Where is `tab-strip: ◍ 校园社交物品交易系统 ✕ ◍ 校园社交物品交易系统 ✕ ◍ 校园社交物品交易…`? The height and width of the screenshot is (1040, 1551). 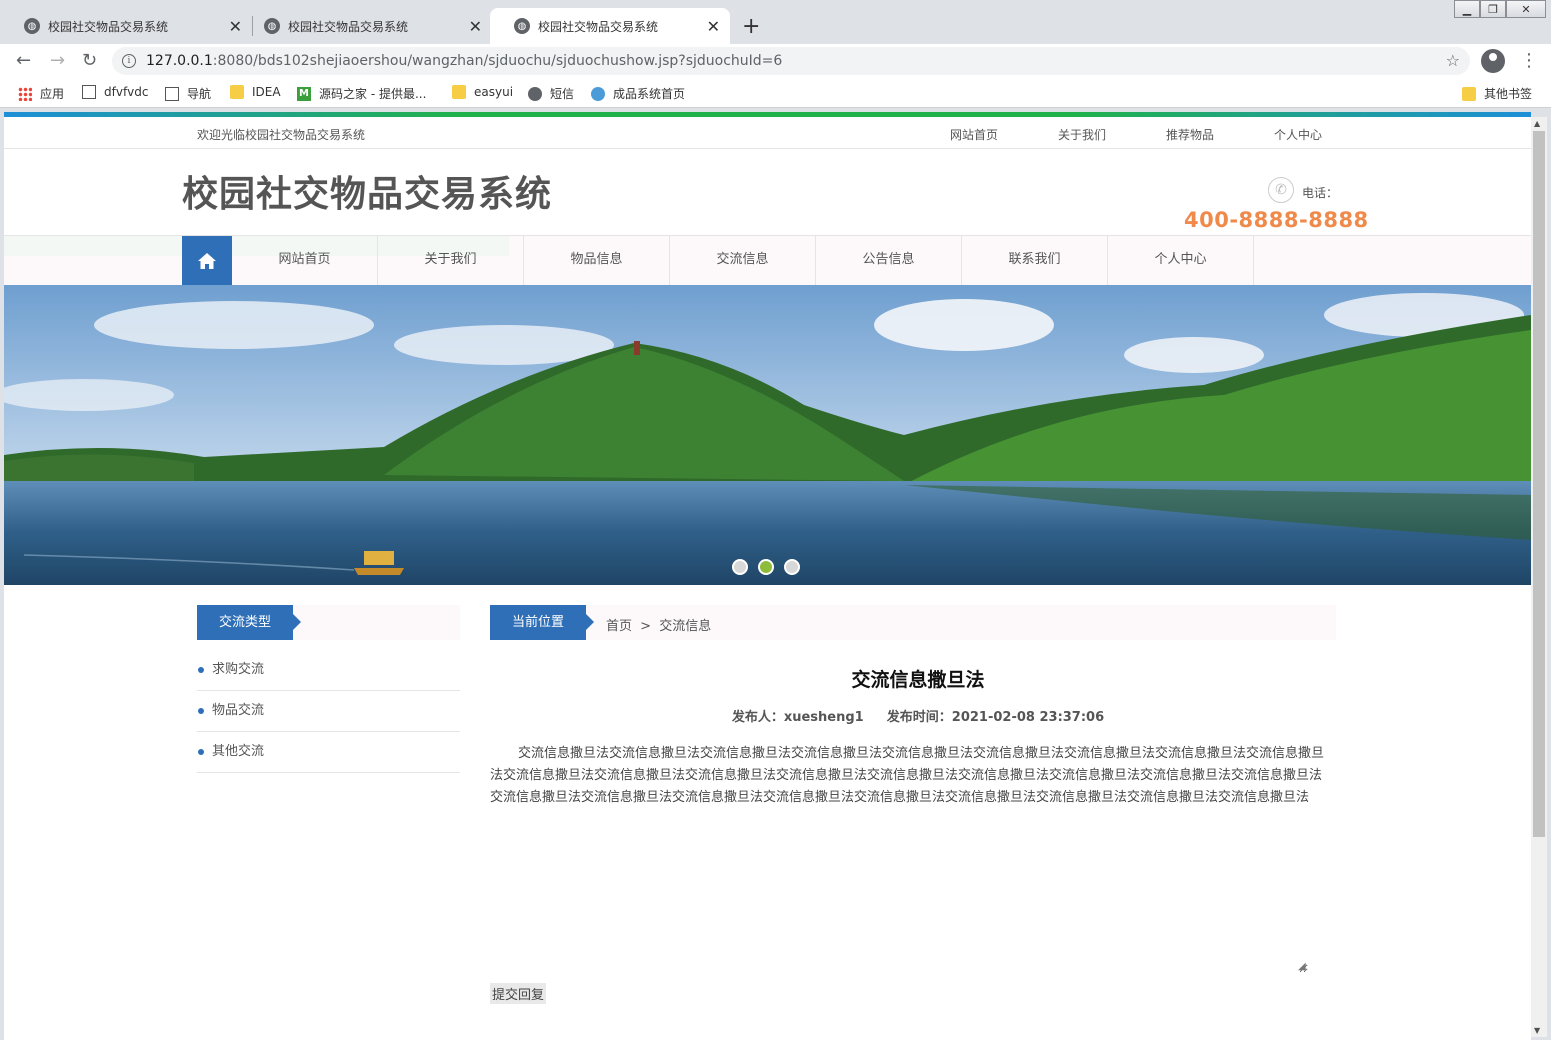 tab-strip: ◍ 校园社交物品交易系统 ✕ ◍ 校园社交物品交易系统 ✕ ◍ 校园社交物品交易… is located at coordinates (775, 22).